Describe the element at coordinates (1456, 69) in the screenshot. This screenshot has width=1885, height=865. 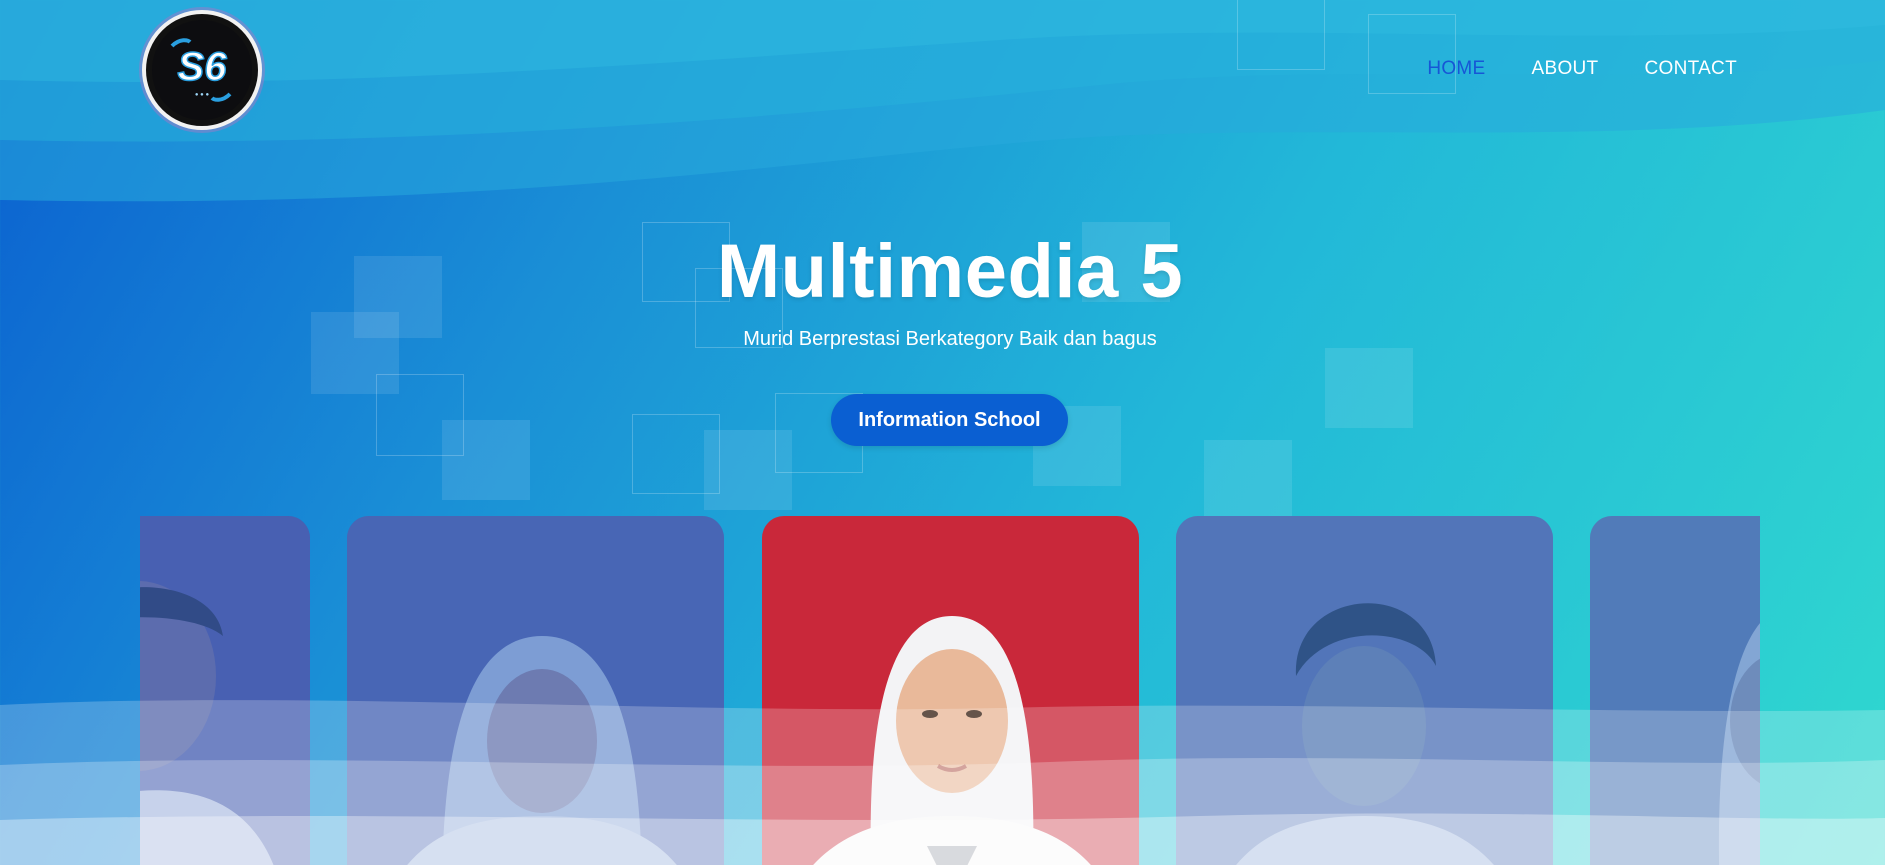
I see `nav-home: HOME` at that location.